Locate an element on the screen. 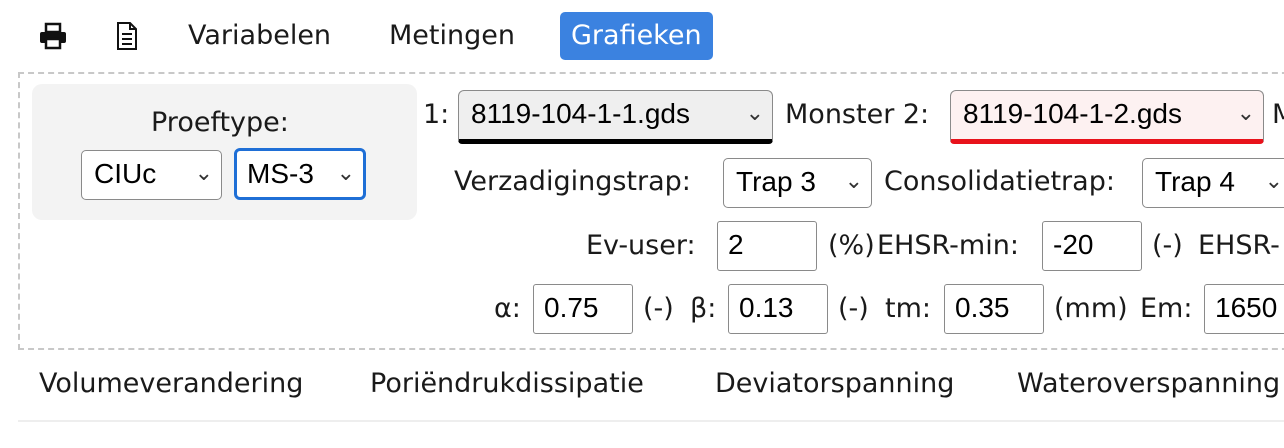 This screenshot has width=1284, height=448. document-icon is located at coordinates (127, 36).